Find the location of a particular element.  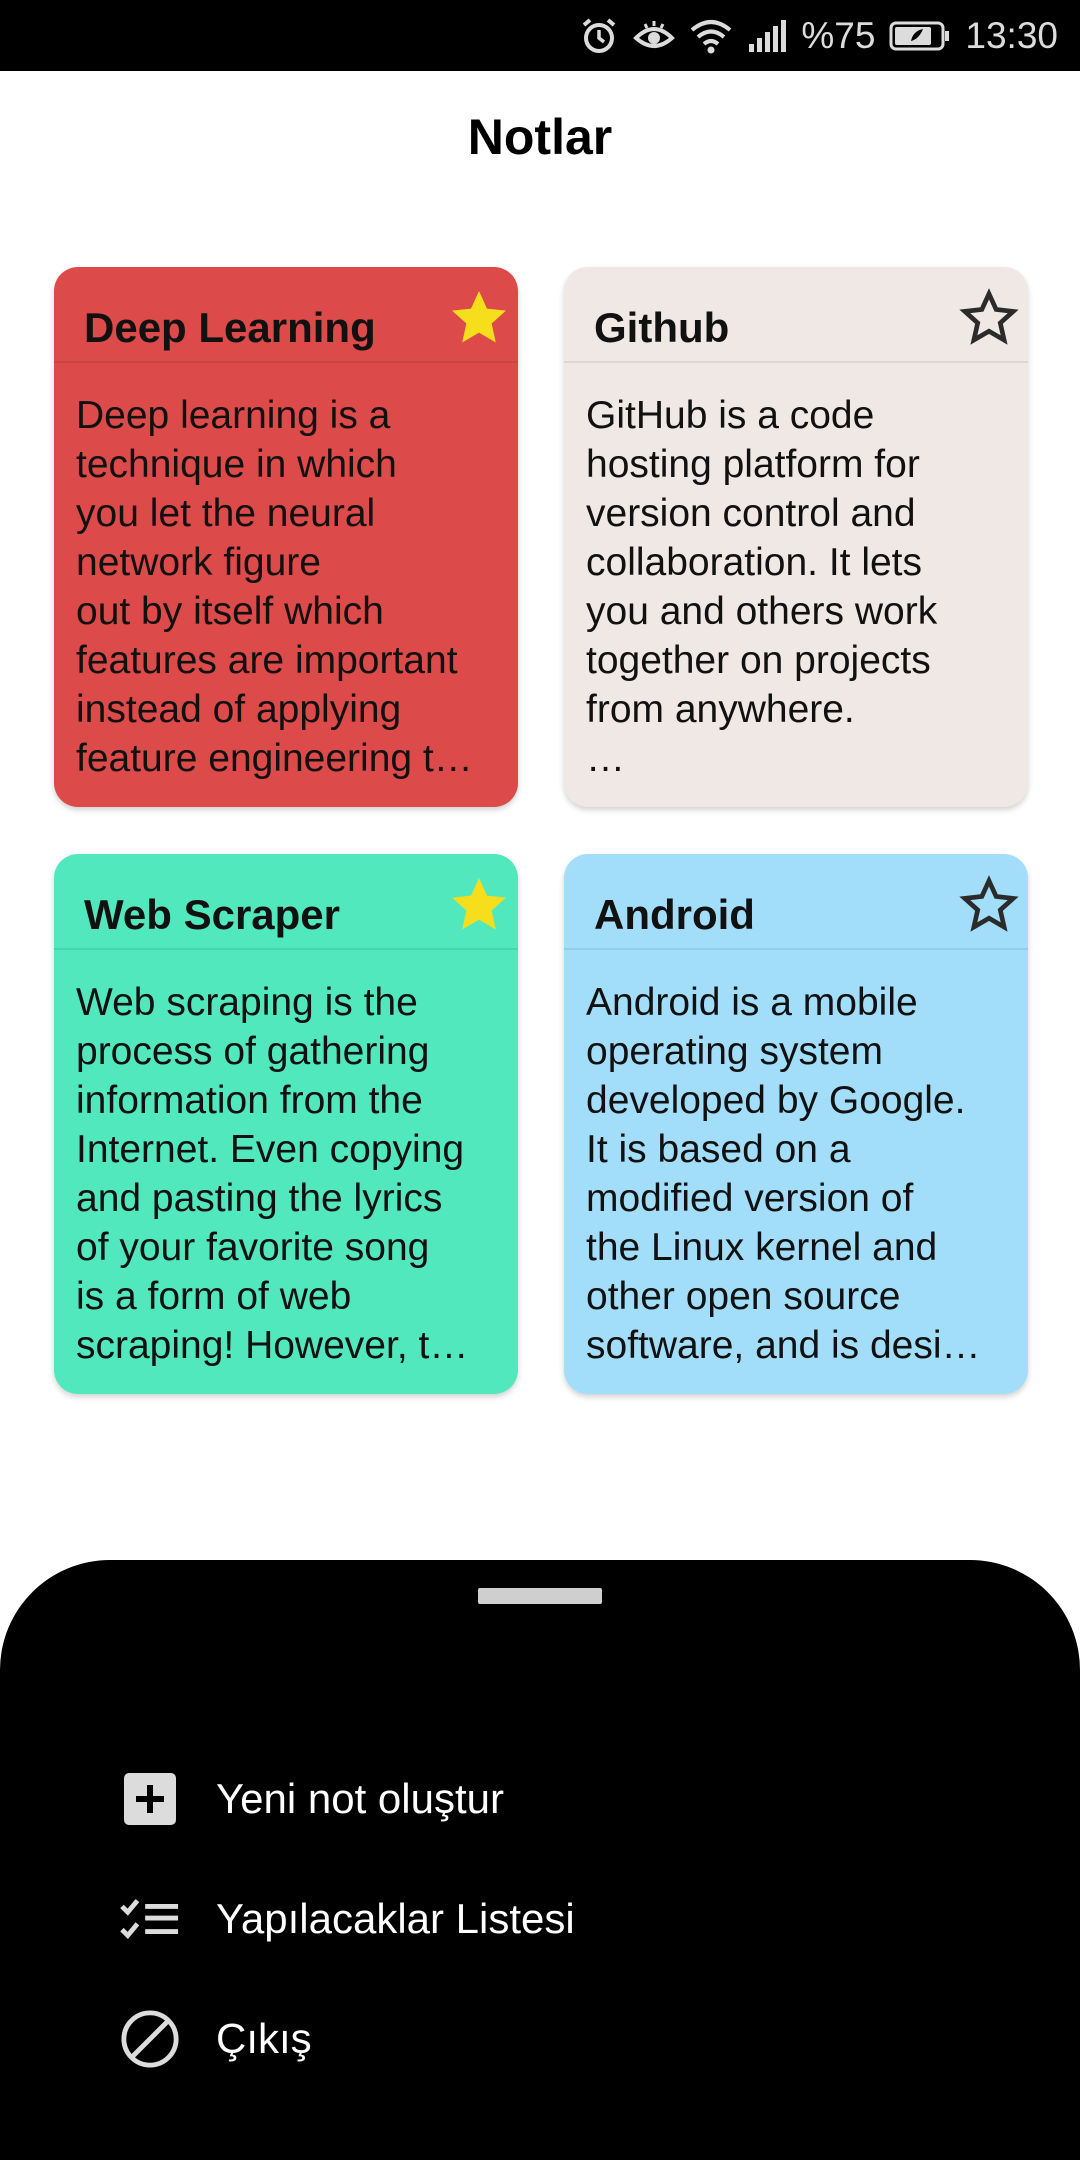

menu-label: Çıkış is located at coordinates (264, 2038).